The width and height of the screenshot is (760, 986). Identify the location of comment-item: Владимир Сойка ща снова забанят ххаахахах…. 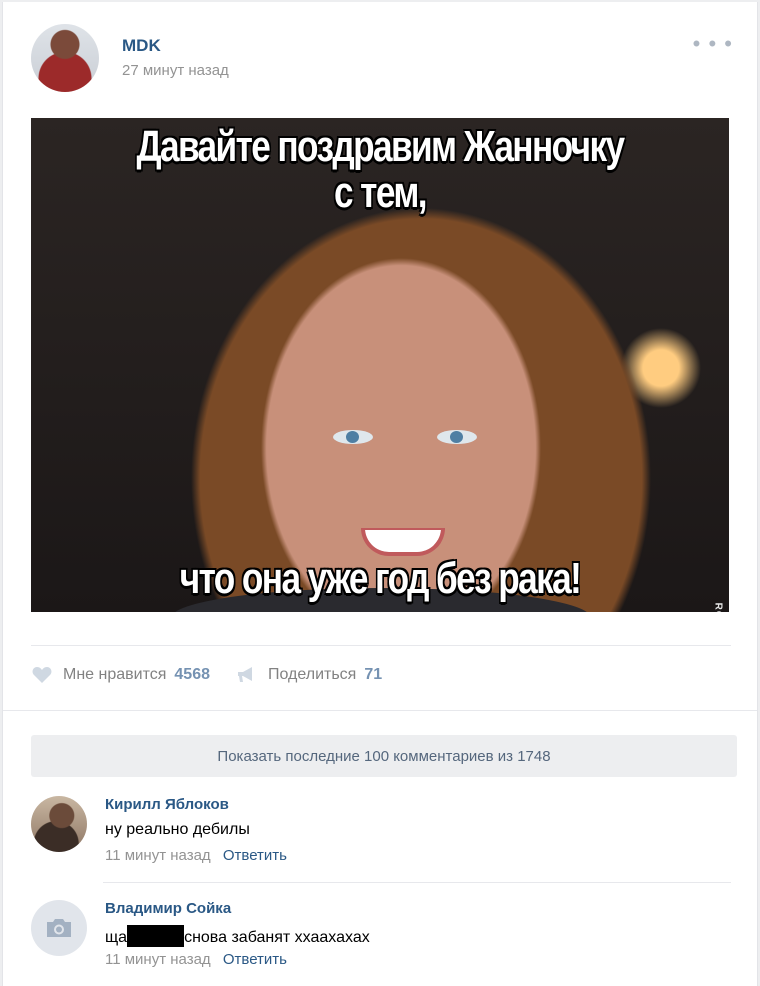
(384, 940).